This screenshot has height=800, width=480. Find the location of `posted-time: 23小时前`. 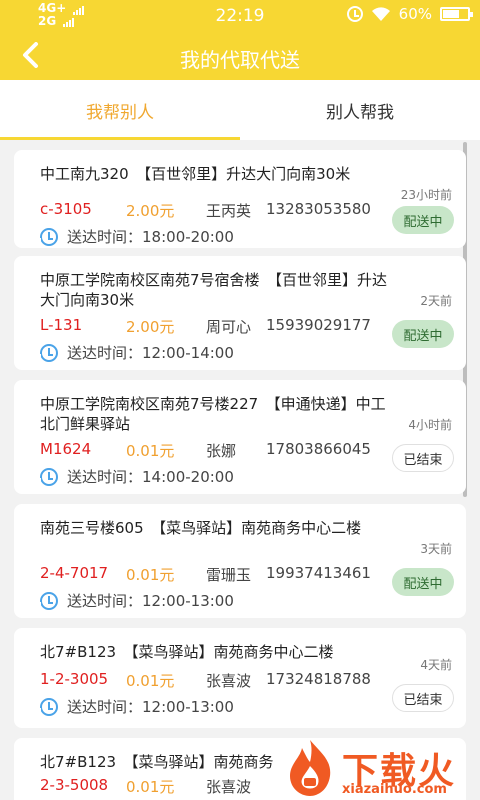

posted-time: 23小时前 is located at coordinates (426, 195).